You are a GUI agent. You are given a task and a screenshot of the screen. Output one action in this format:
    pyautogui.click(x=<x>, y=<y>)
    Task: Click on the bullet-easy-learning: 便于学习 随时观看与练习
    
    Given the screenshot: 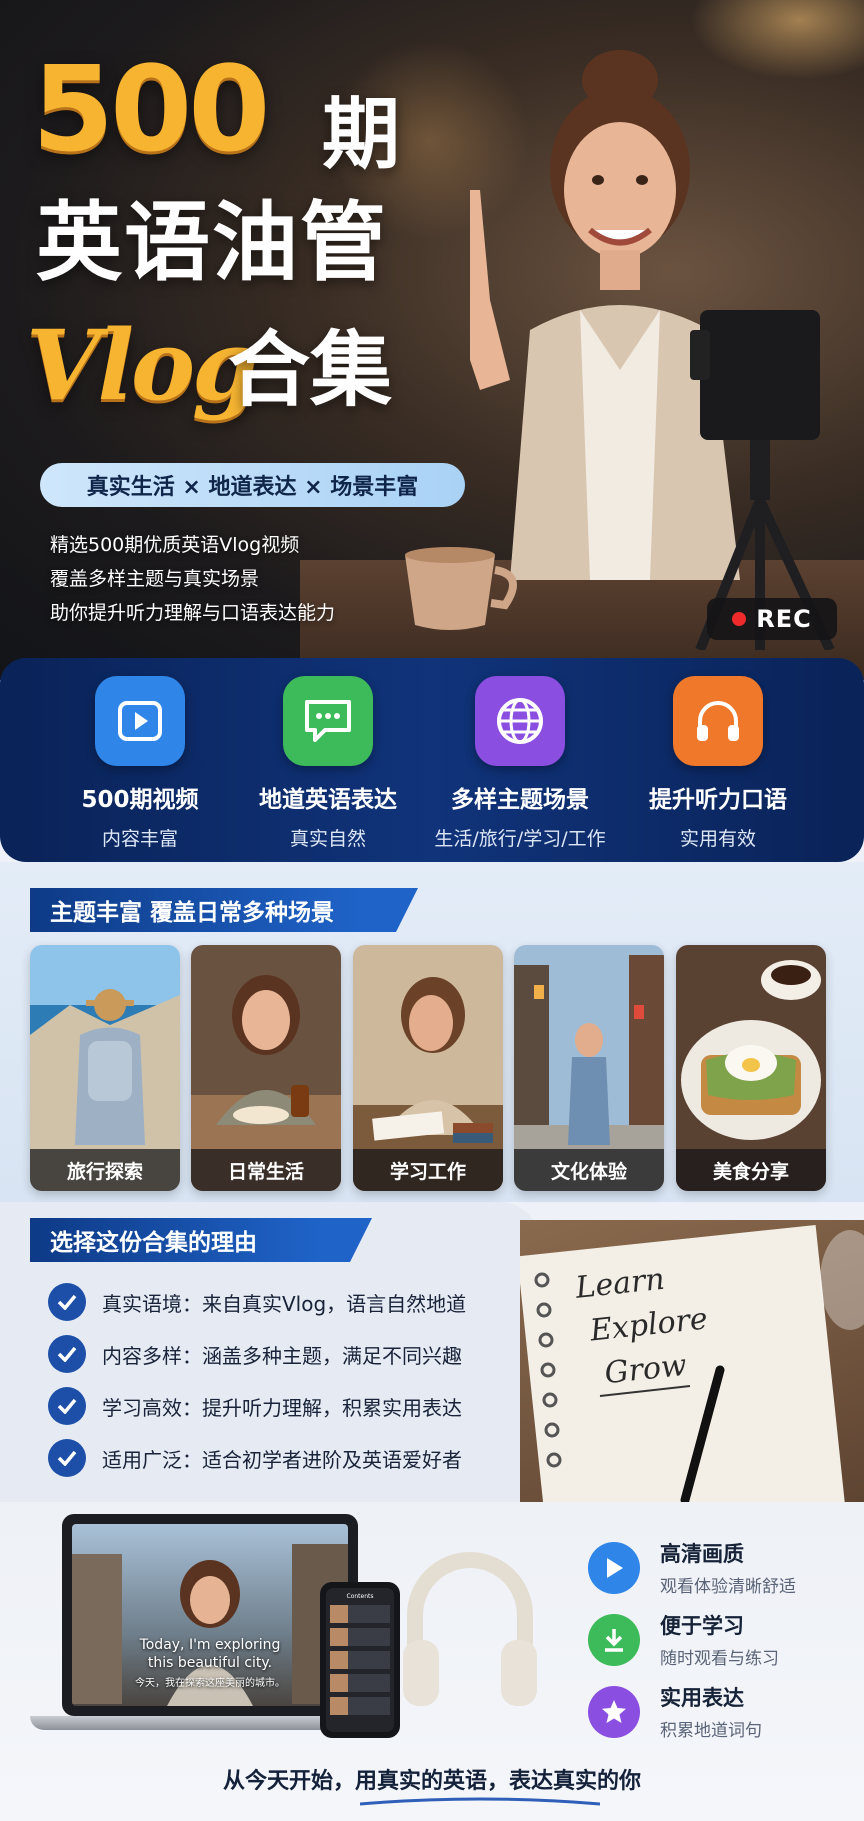 What is the action you would take?
    pyautogui.click(x=683, y=1639)
    